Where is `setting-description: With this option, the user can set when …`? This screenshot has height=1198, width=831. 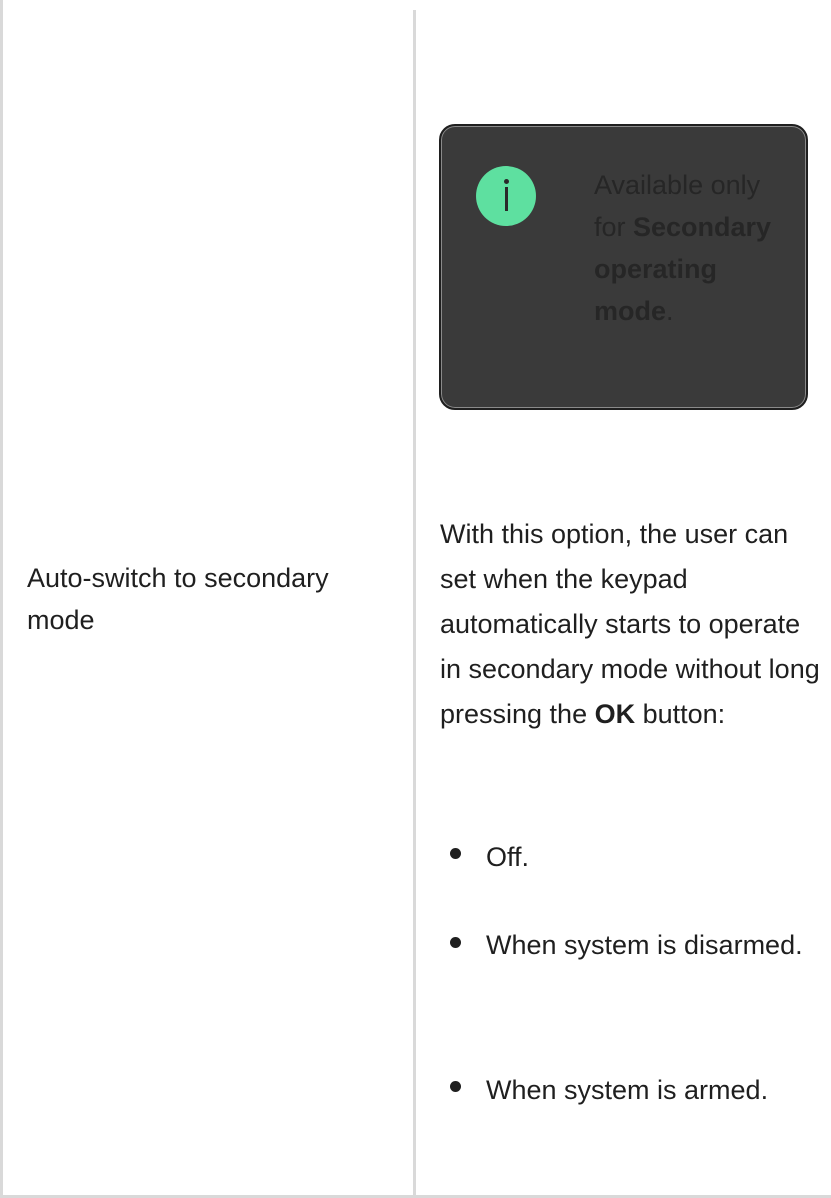 setting-description: With this option, the user can set when … is located at coordinates (630, 624).